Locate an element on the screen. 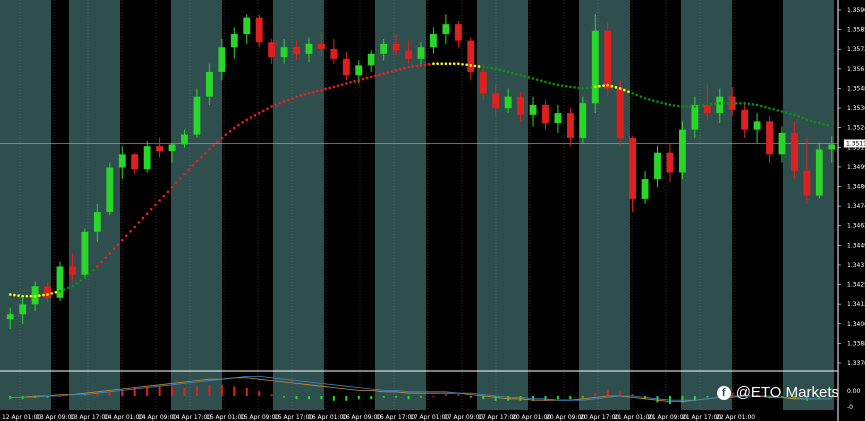  osc-tick-label: -0 is located at coordinates (850, 407).